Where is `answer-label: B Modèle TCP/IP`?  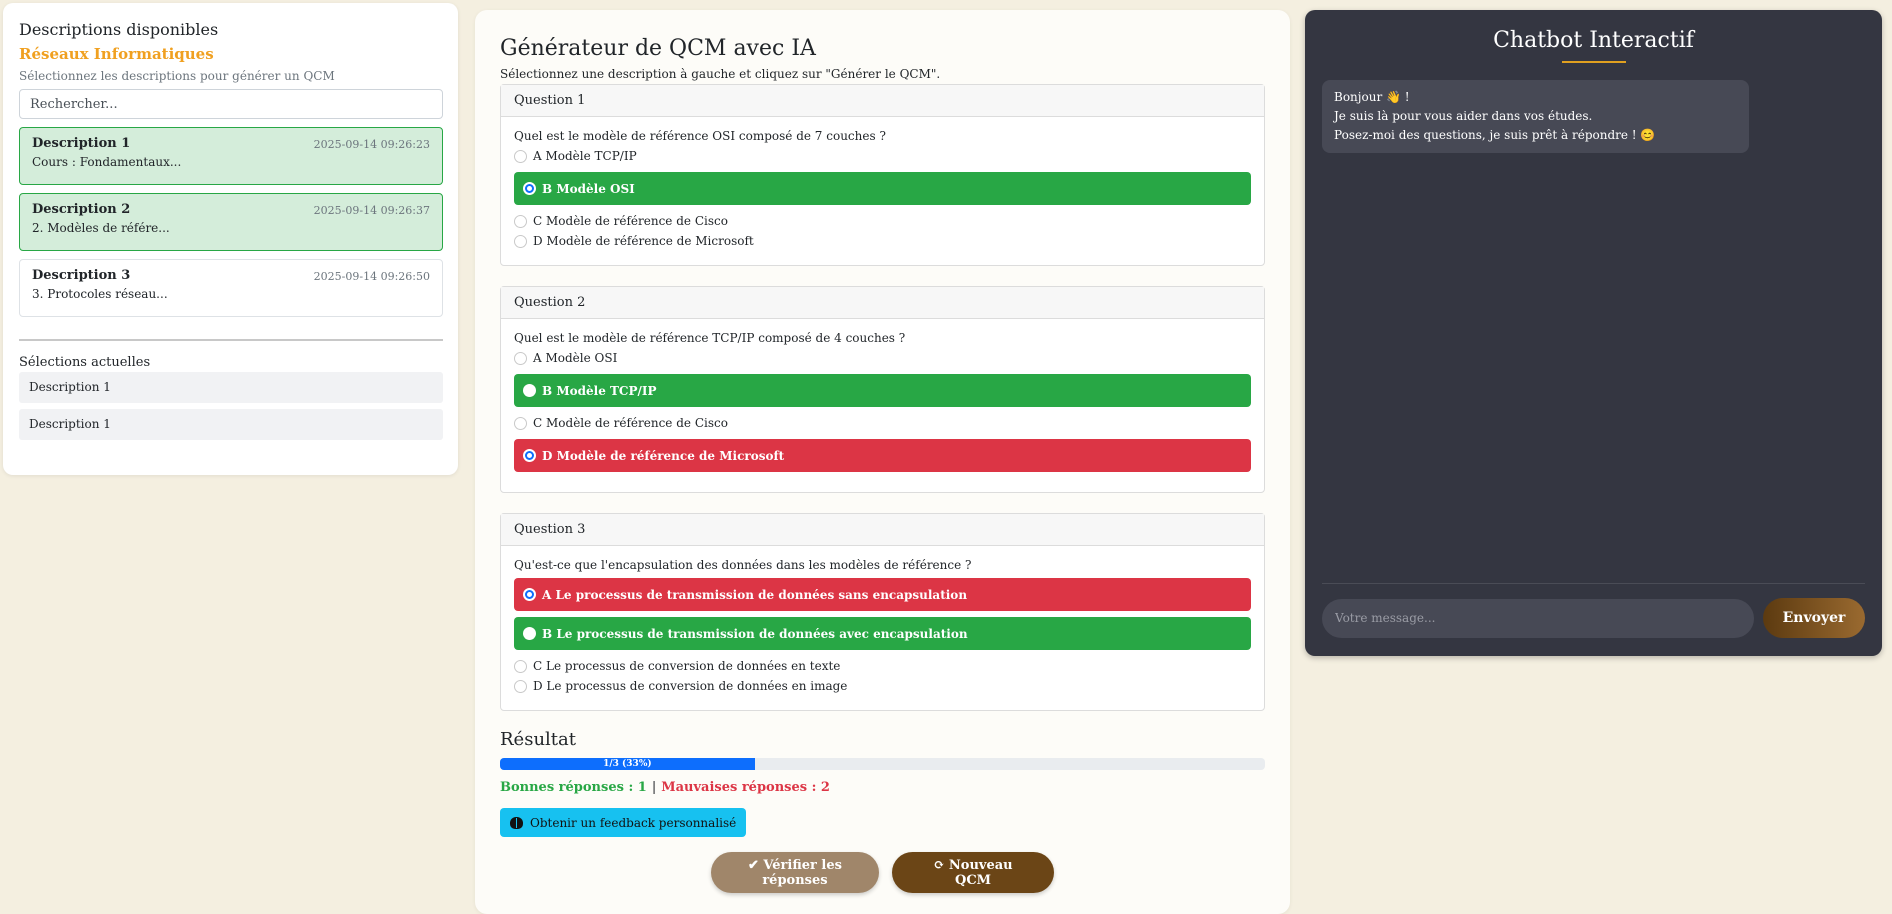
answer-label: B Modèle TCP/IP is located at coordinates (599, 390).